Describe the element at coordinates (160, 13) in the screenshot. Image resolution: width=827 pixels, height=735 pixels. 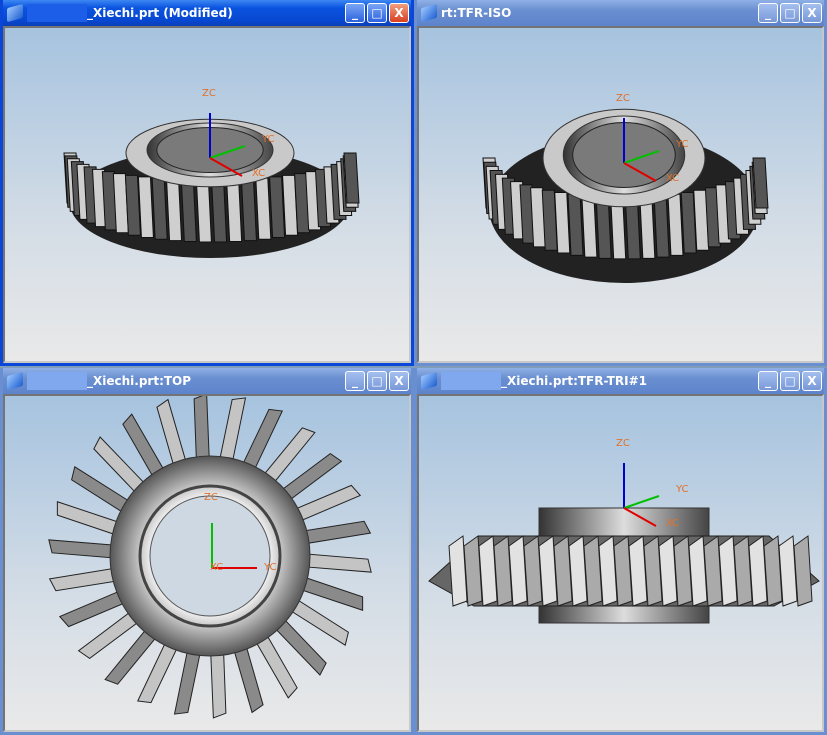
I see `window-title: _Xiechi.prt (Modified)` at that location.